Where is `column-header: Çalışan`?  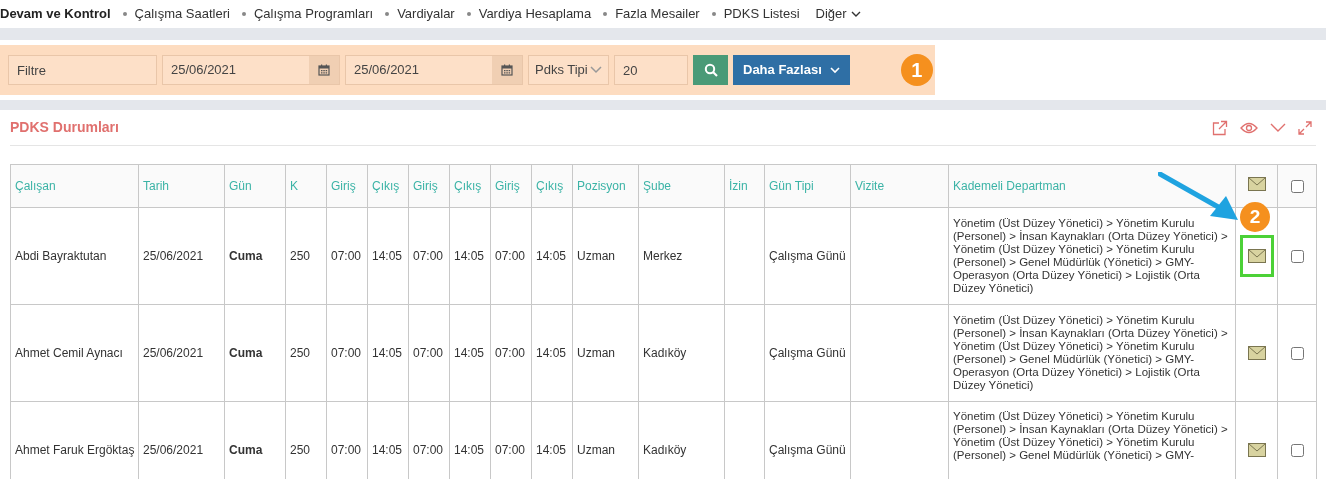
column-header: Çalışan is located at coordinates (74, 186).